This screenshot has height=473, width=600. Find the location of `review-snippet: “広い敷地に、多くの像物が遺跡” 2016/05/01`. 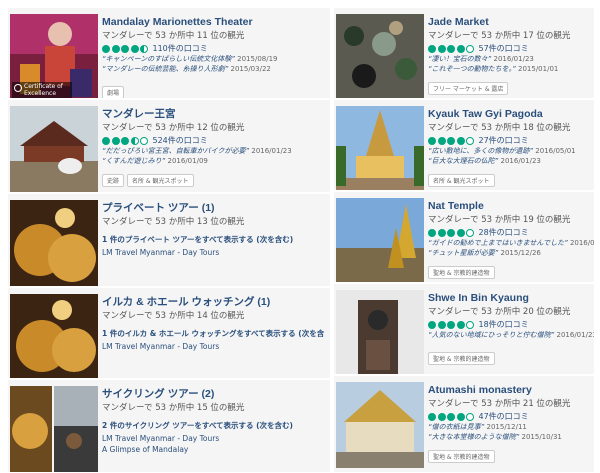

review-snippet: “広い敷地に、多くの像物が遺跡” 2016/05/01 is located at coordinates (502, 151).